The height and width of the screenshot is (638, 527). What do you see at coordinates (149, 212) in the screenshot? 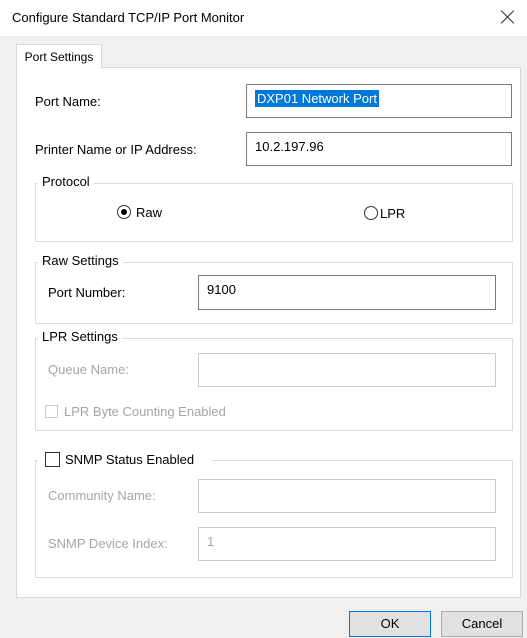
I see `protocol-raw-label: Raw` at bounding box center [149, 212].